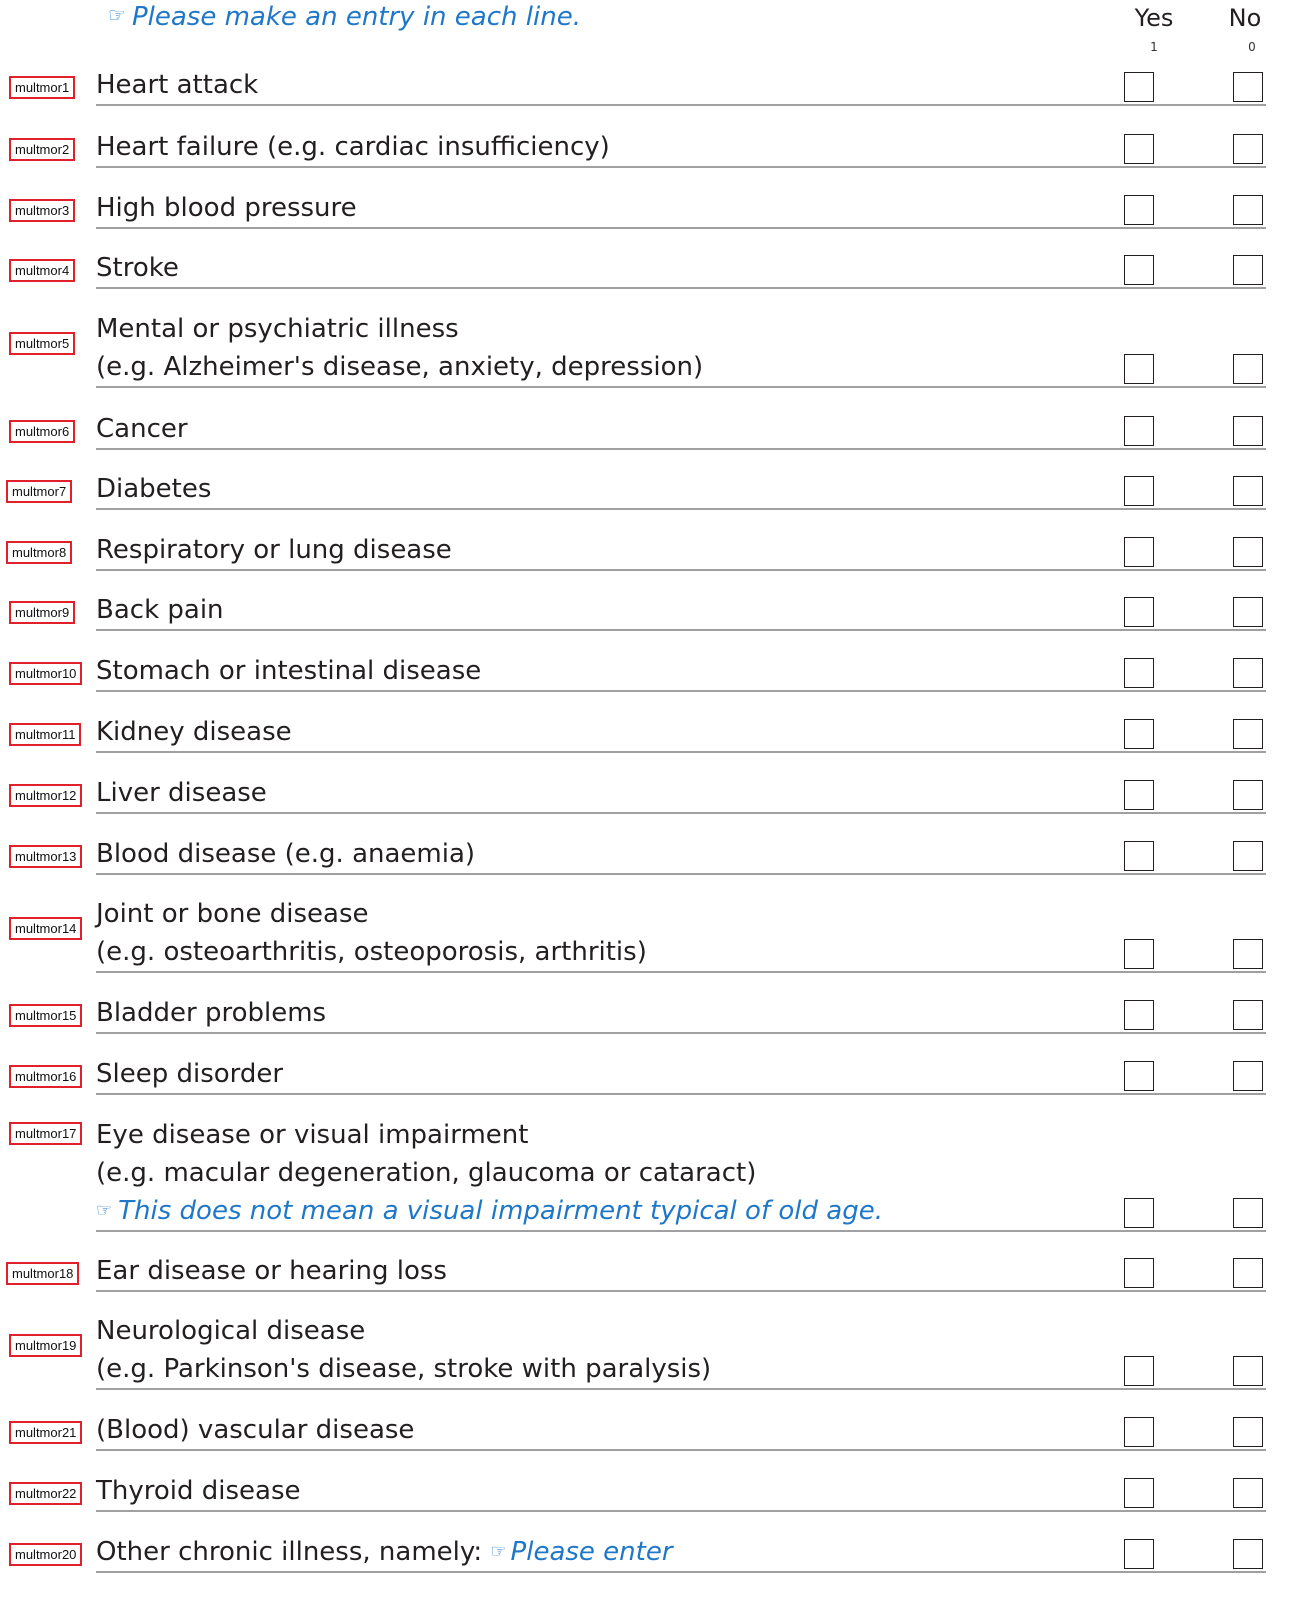 Image resolution: width=1305 pixels, height=1617 pixels. I want to click on variable-code-tag: multmor14, so click(46, 928).